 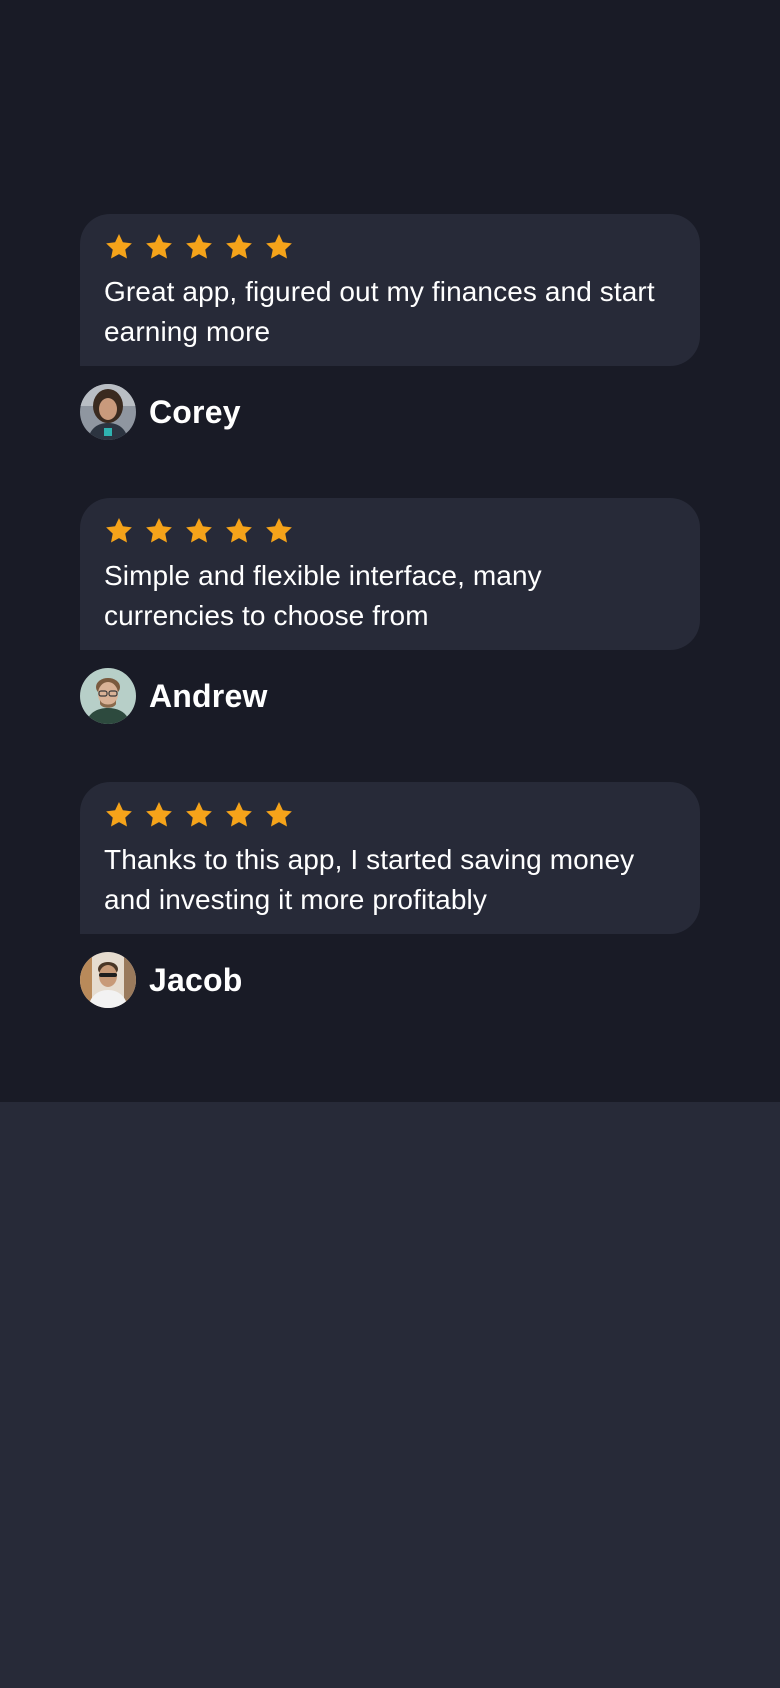 What do you see at coordinates (208, 695) in the screenshot?
I see `author-name: Andrew` at bounding box center [208, 695].